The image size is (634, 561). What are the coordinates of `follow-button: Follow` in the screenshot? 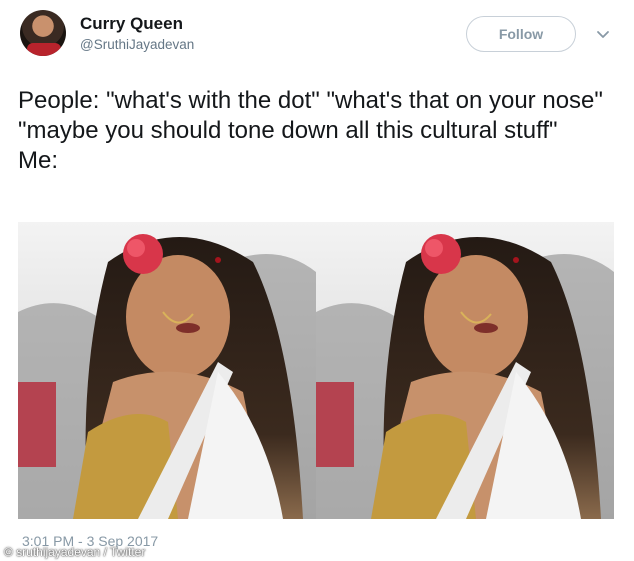 It's located at (521, 34).